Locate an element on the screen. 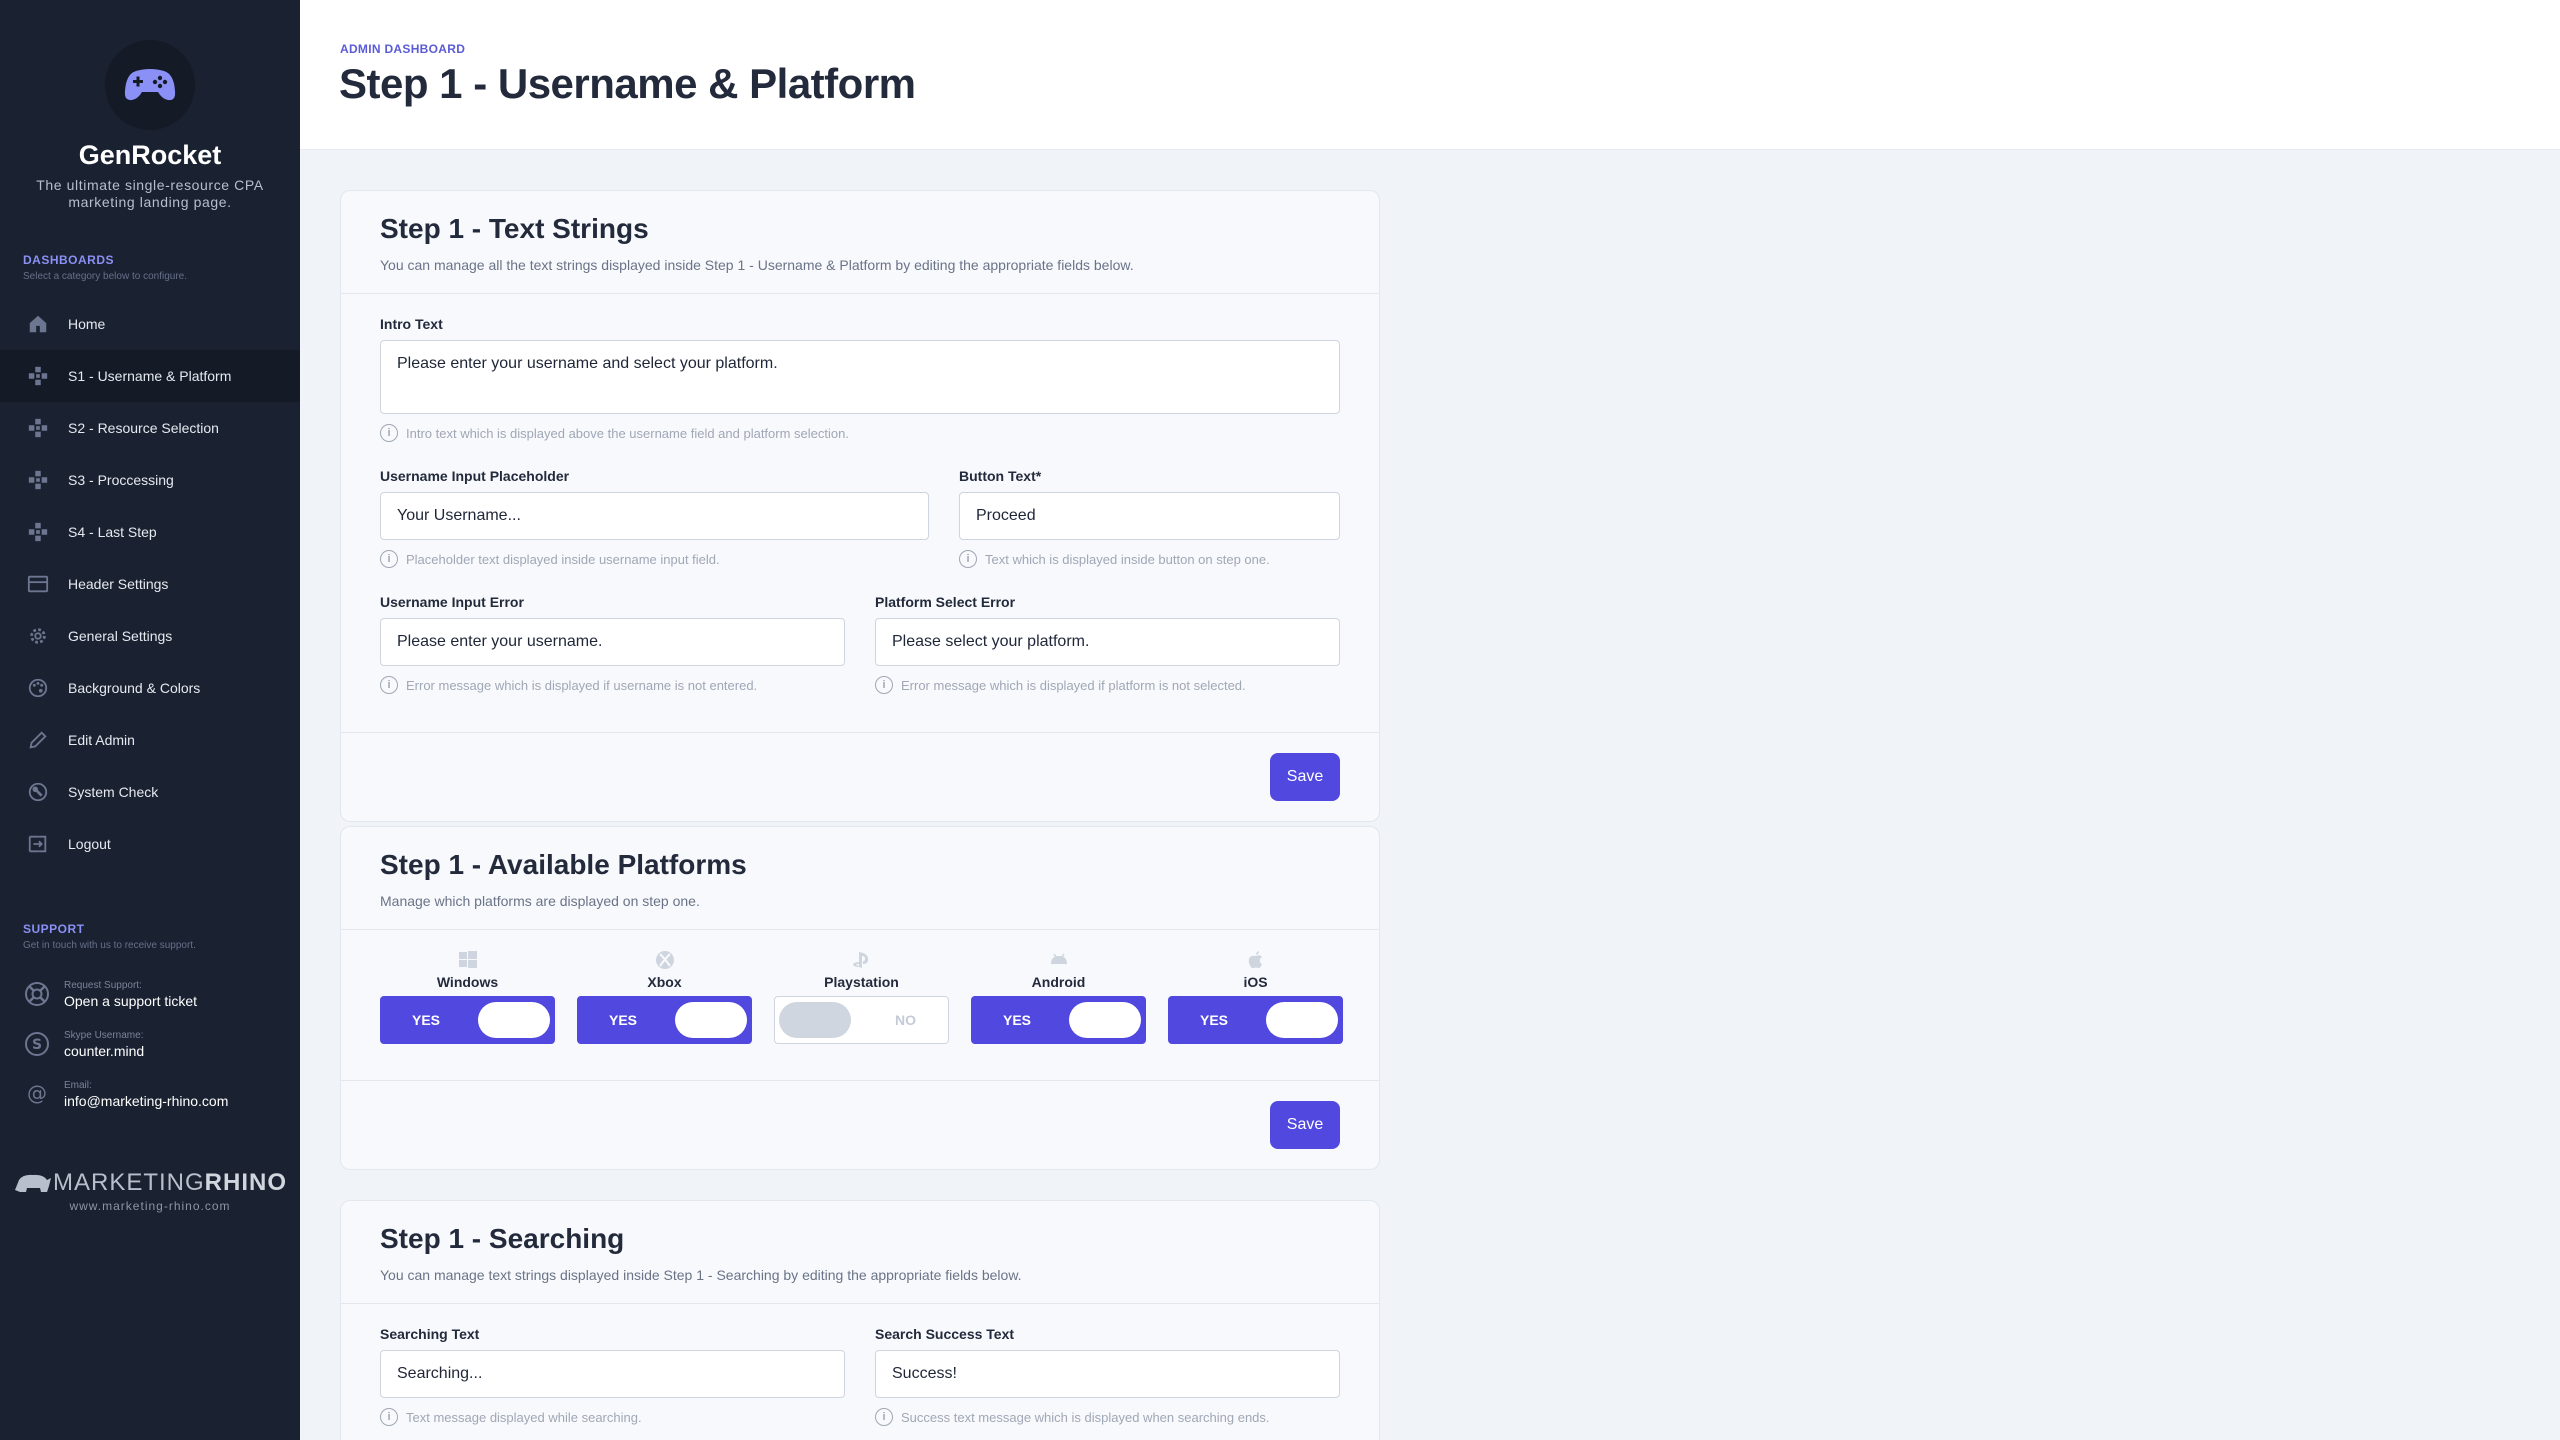  rhino-logo-text-a: MARKETING is located at coordinates (128, 1182).